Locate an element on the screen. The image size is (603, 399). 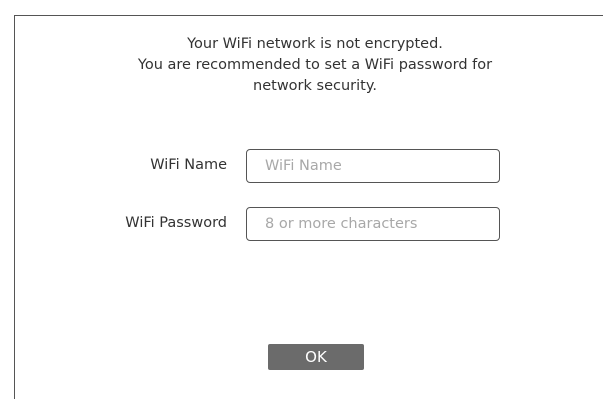
warning-line-3: network security. is located at coordinates (315, 86).